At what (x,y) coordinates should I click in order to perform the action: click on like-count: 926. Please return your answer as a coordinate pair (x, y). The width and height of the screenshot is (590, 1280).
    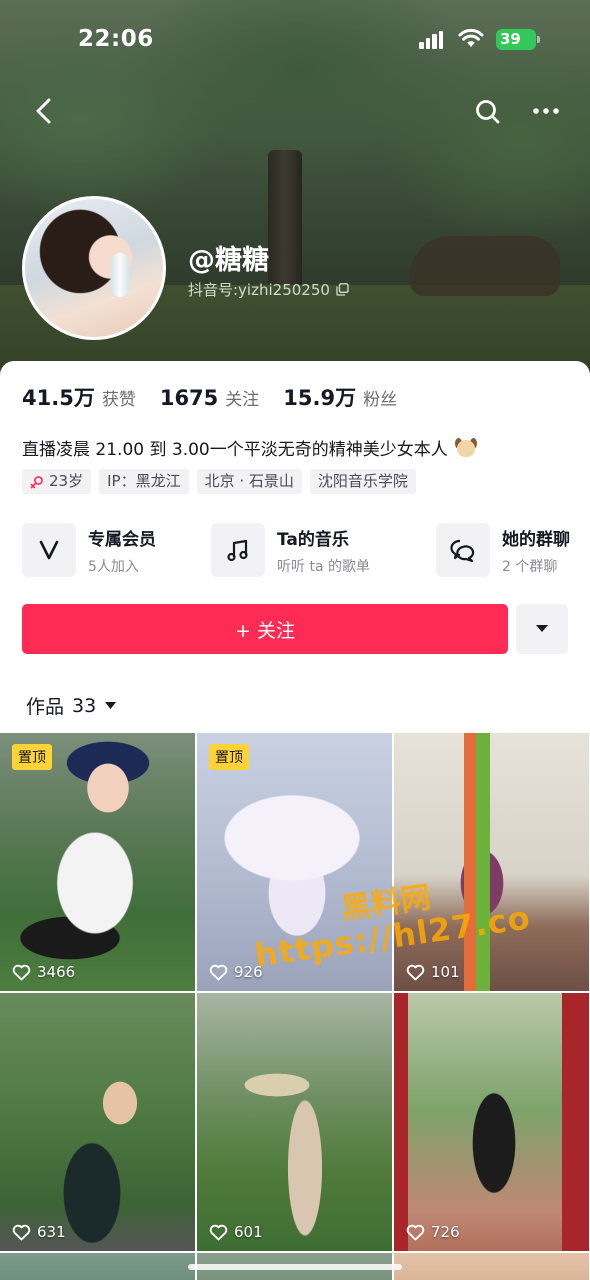
    Looking at the image, I should click on (236, 972).